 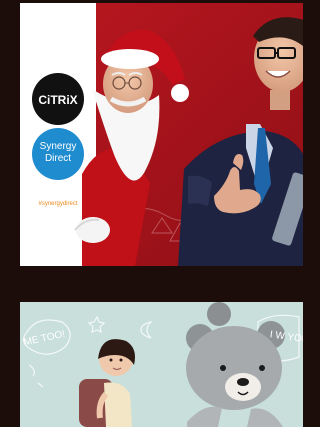 What do you see at coordinates (58, 158) in the screenshot?
I see `synergy-badge-line2: Direct` at bounding box center [58, 158].